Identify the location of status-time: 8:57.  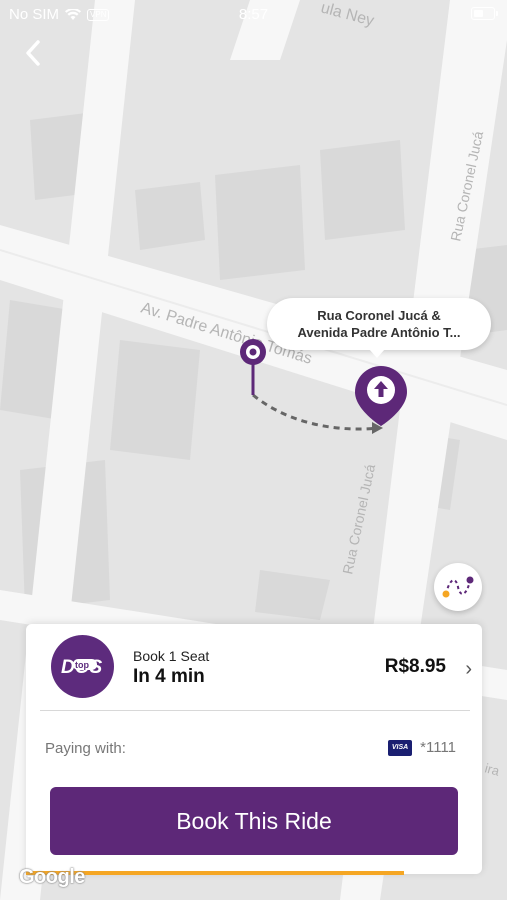
(253, 14).